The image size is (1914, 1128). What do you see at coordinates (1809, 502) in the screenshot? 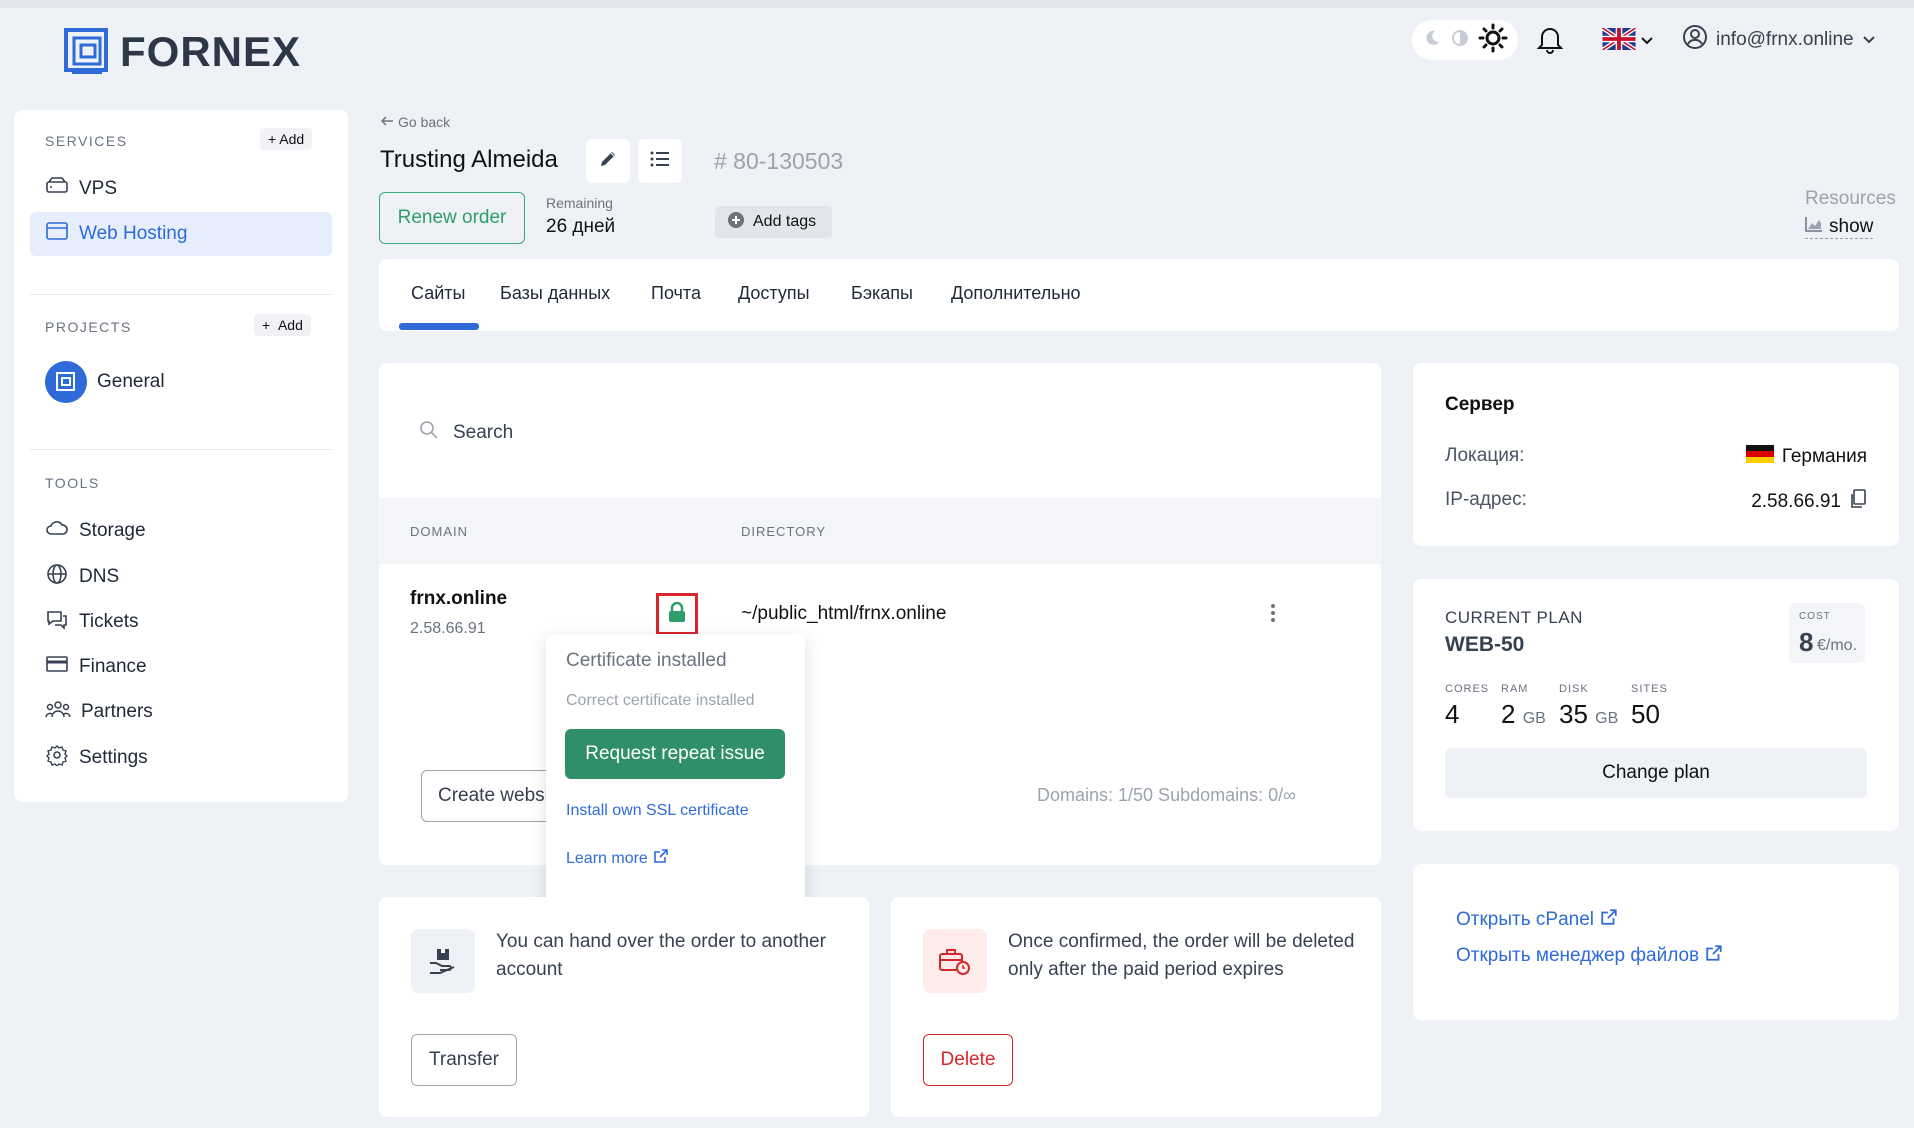
I see `ip-value: 2.58.66.91` at bounding box center [1809, 502].